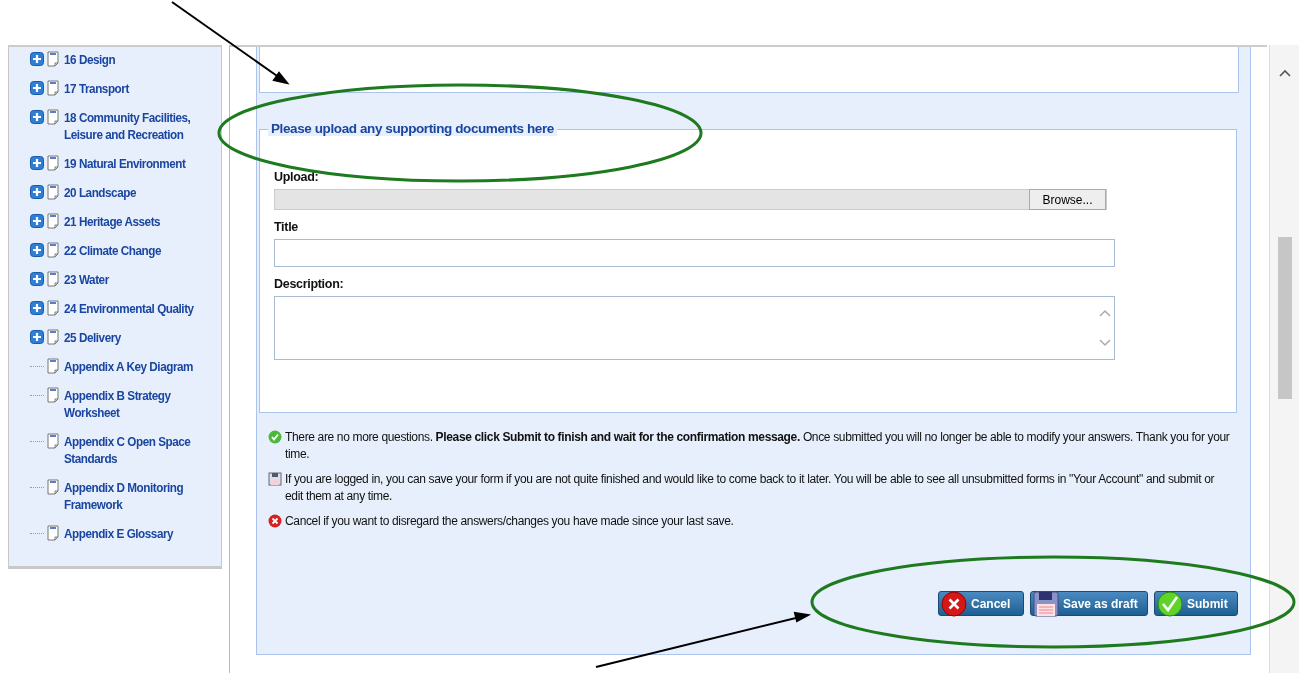 The height and width of the screenshot is (673, 1299). I want to click on outline-link: Appendix E Glossary, so click(134, 533).